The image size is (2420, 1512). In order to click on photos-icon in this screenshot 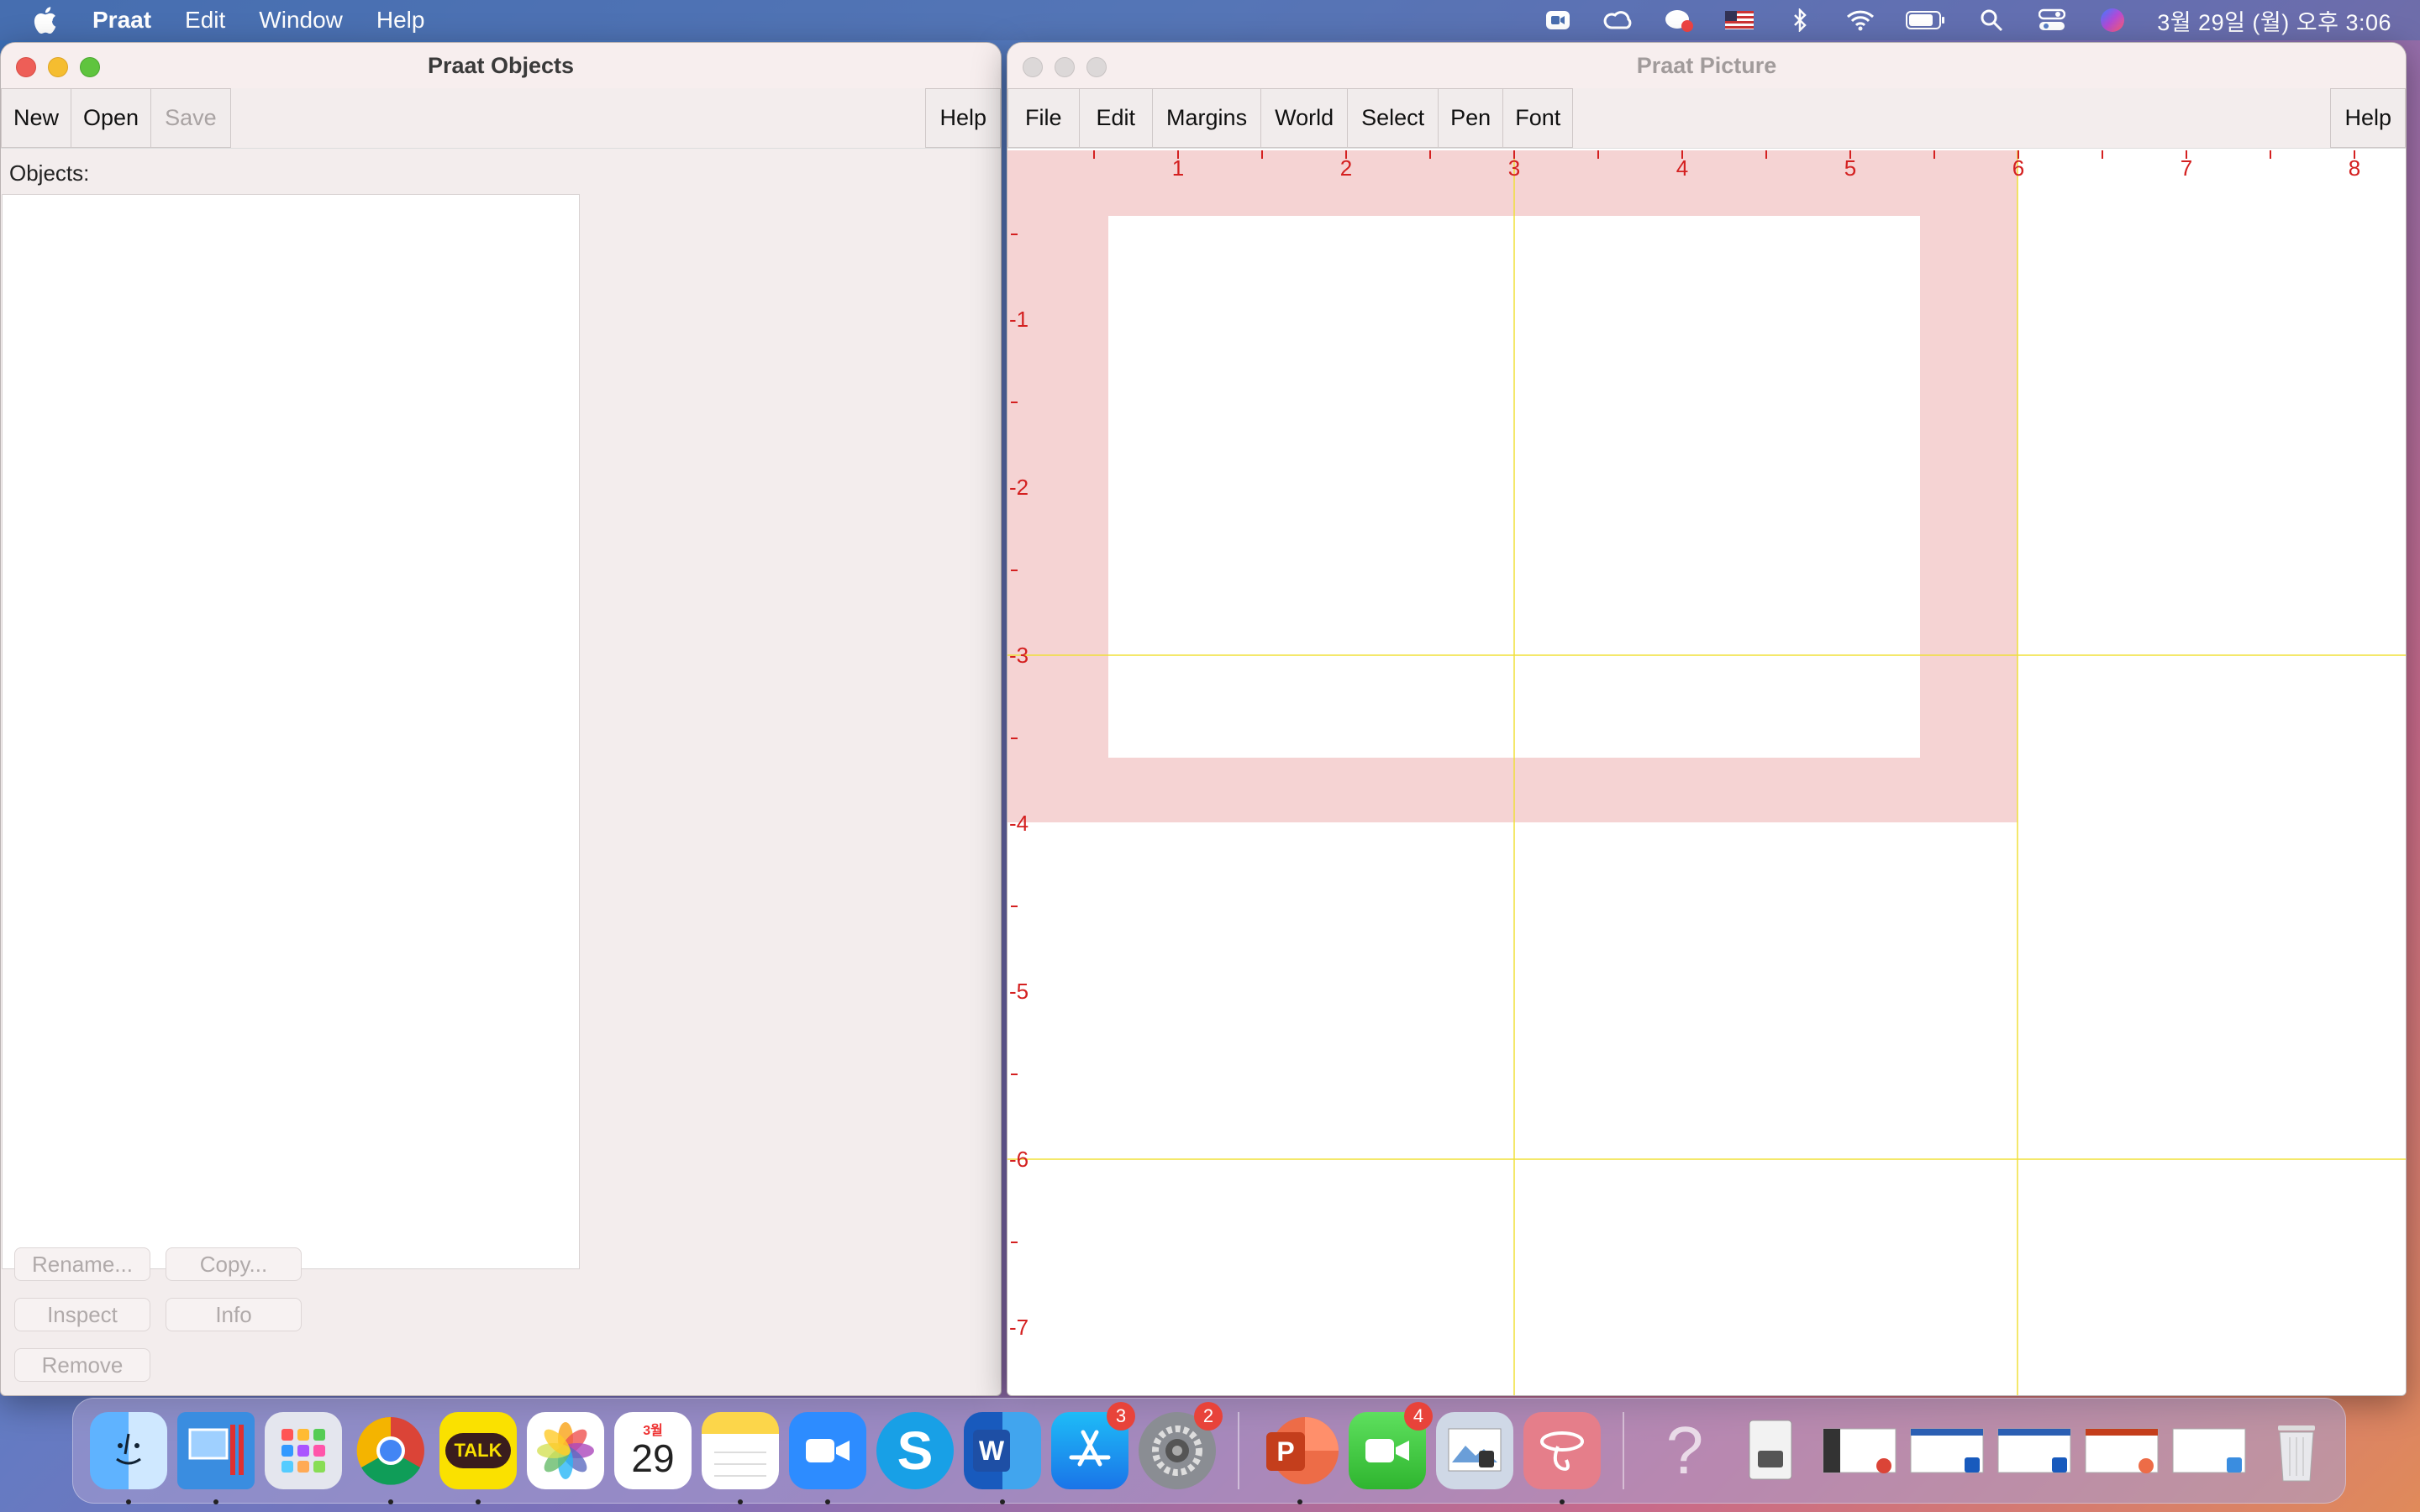, I will do `click(566, 1450)`.